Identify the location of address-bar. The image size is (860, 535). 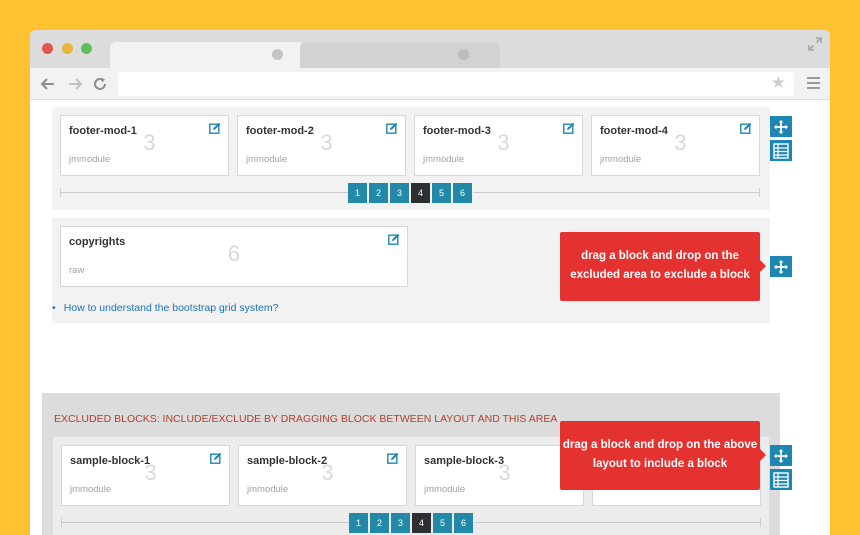
(456, 84).